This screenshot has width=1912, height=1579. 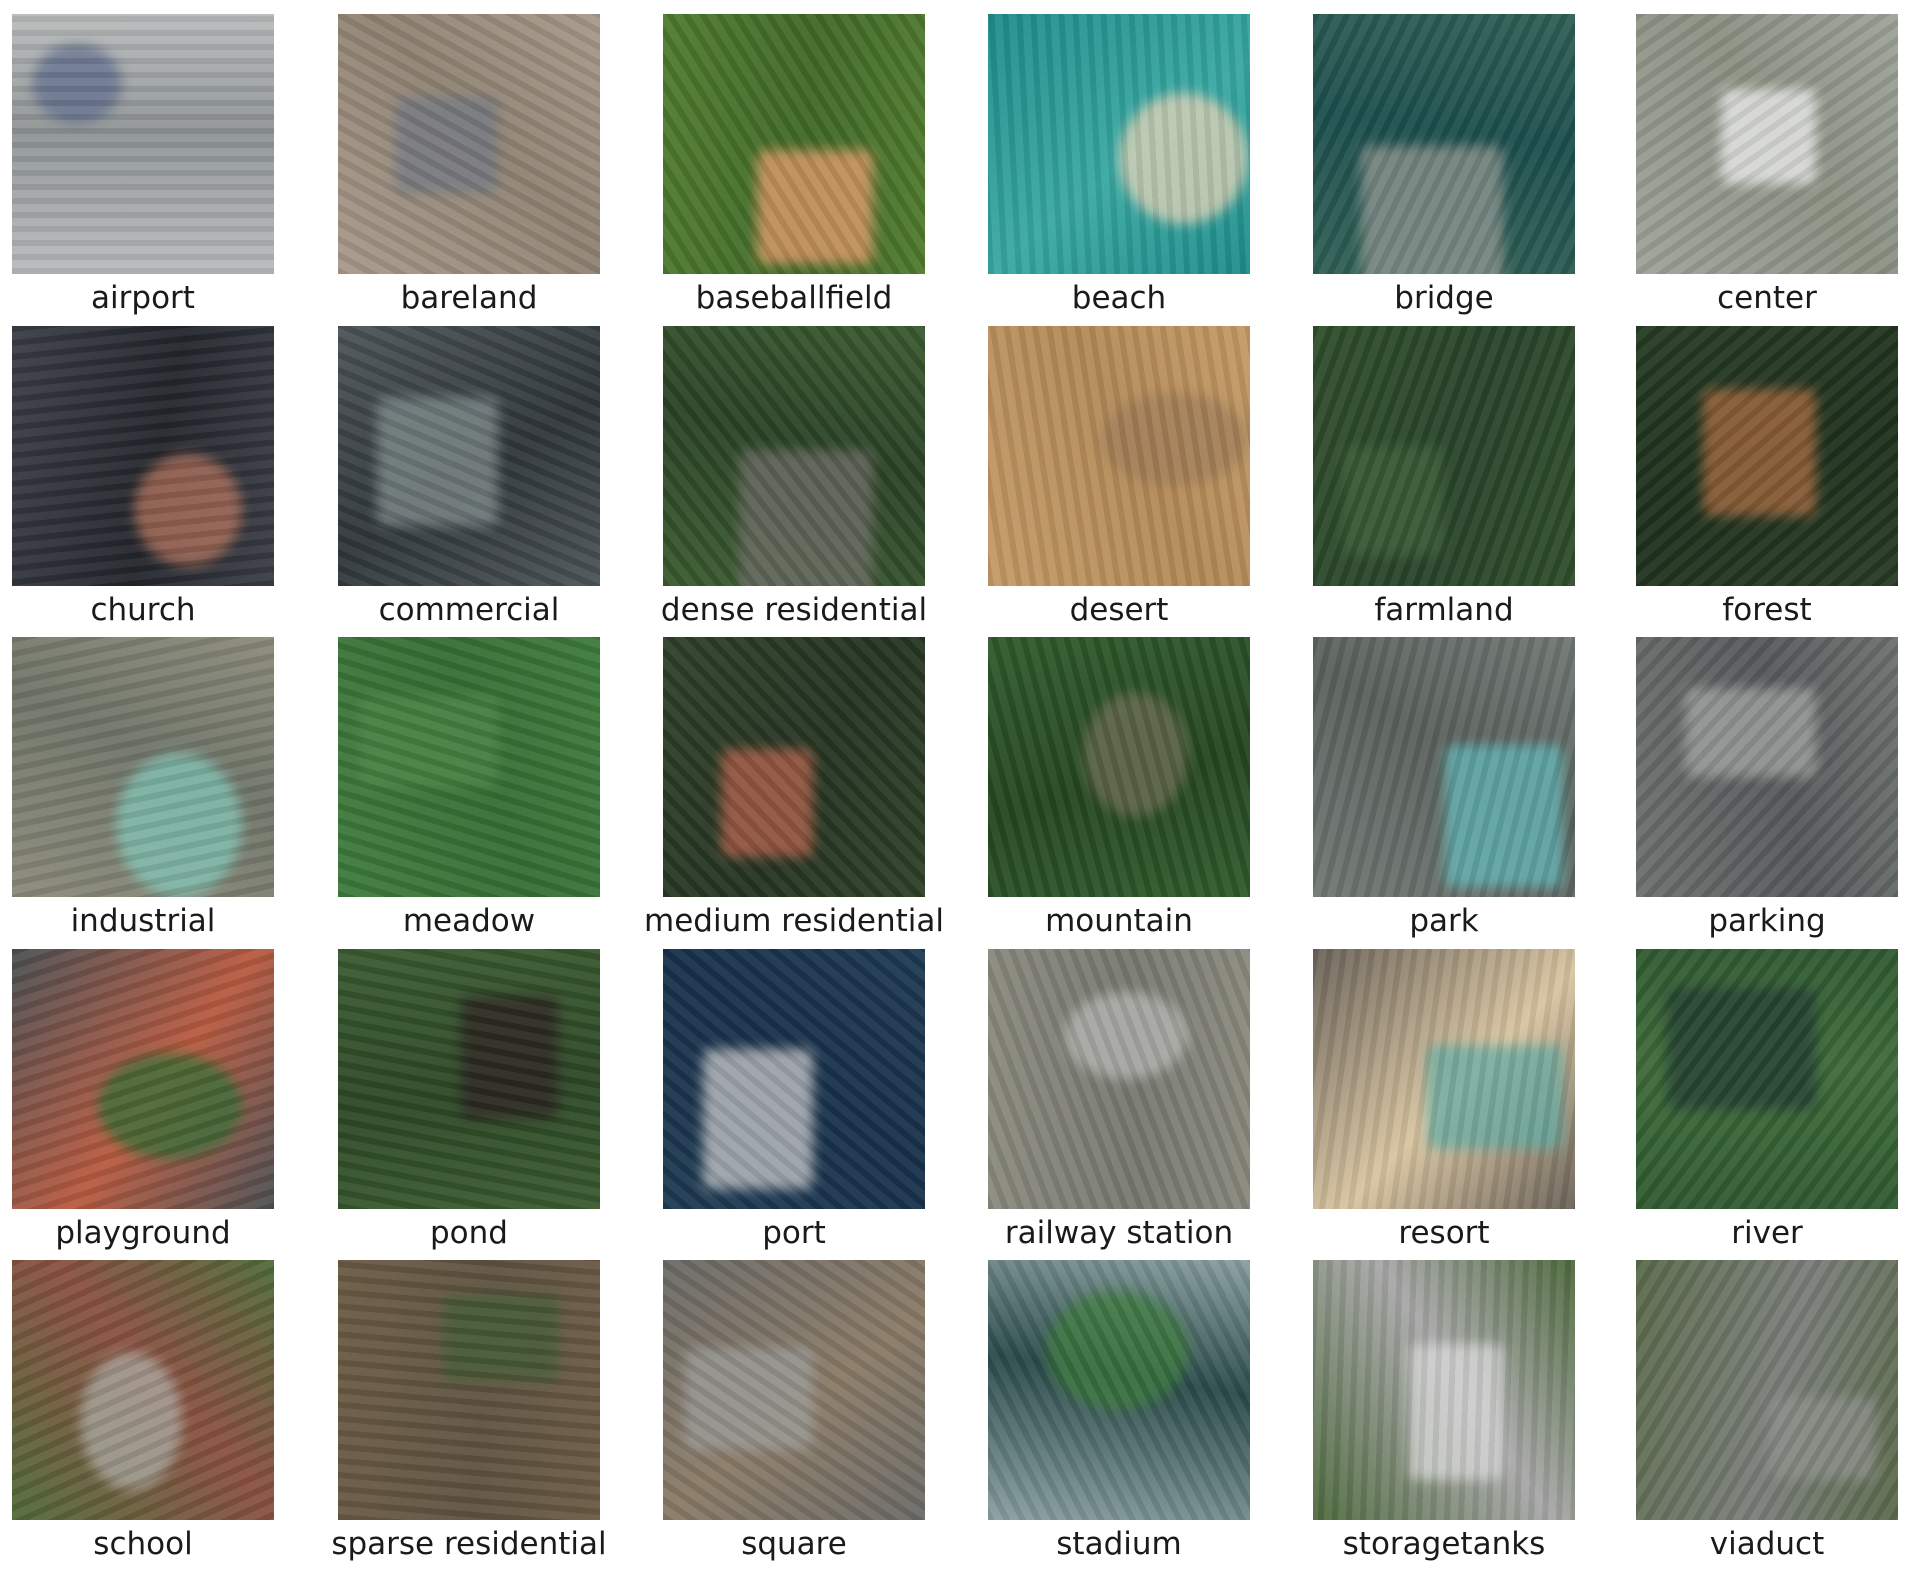 I want to click on aerial-image-medium-residential, so click(x=794, y=767).